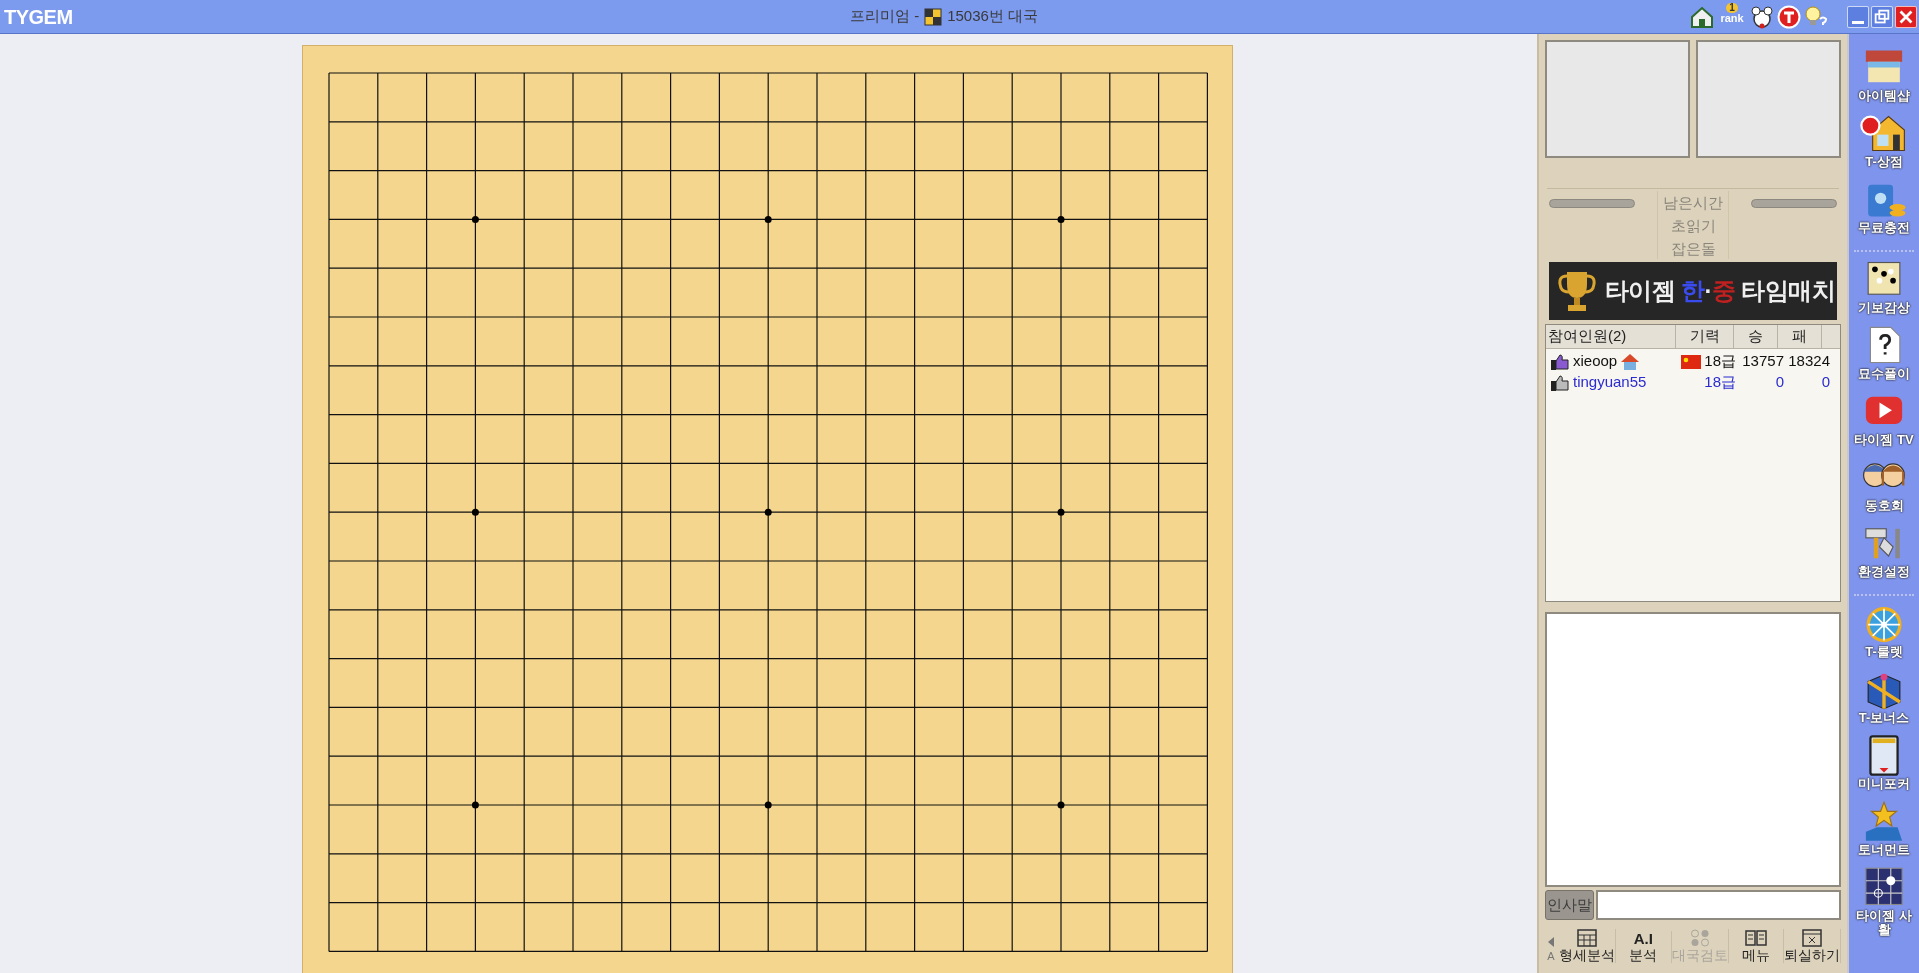 This screenshot has width=1919, height=973. What do you see at coordinates (1884, 630) in the screenshot?
I see `sidebar-item: T-룰렛` at bounding box center [1884, 630].